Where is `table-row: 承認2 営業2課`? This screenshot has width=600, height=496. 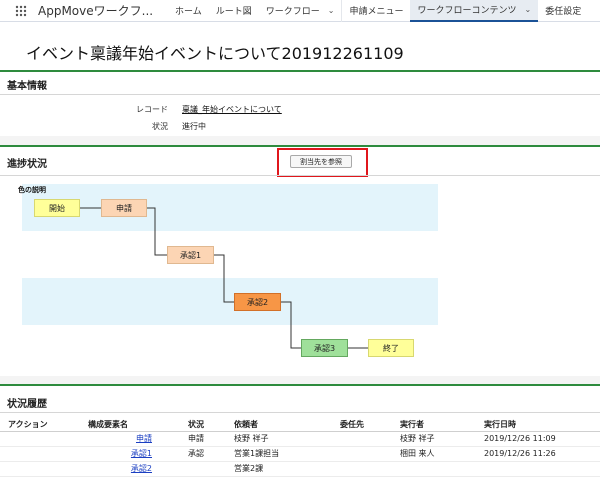
table-row: 承認2 営業2課 is located at coordinates (300, 469).